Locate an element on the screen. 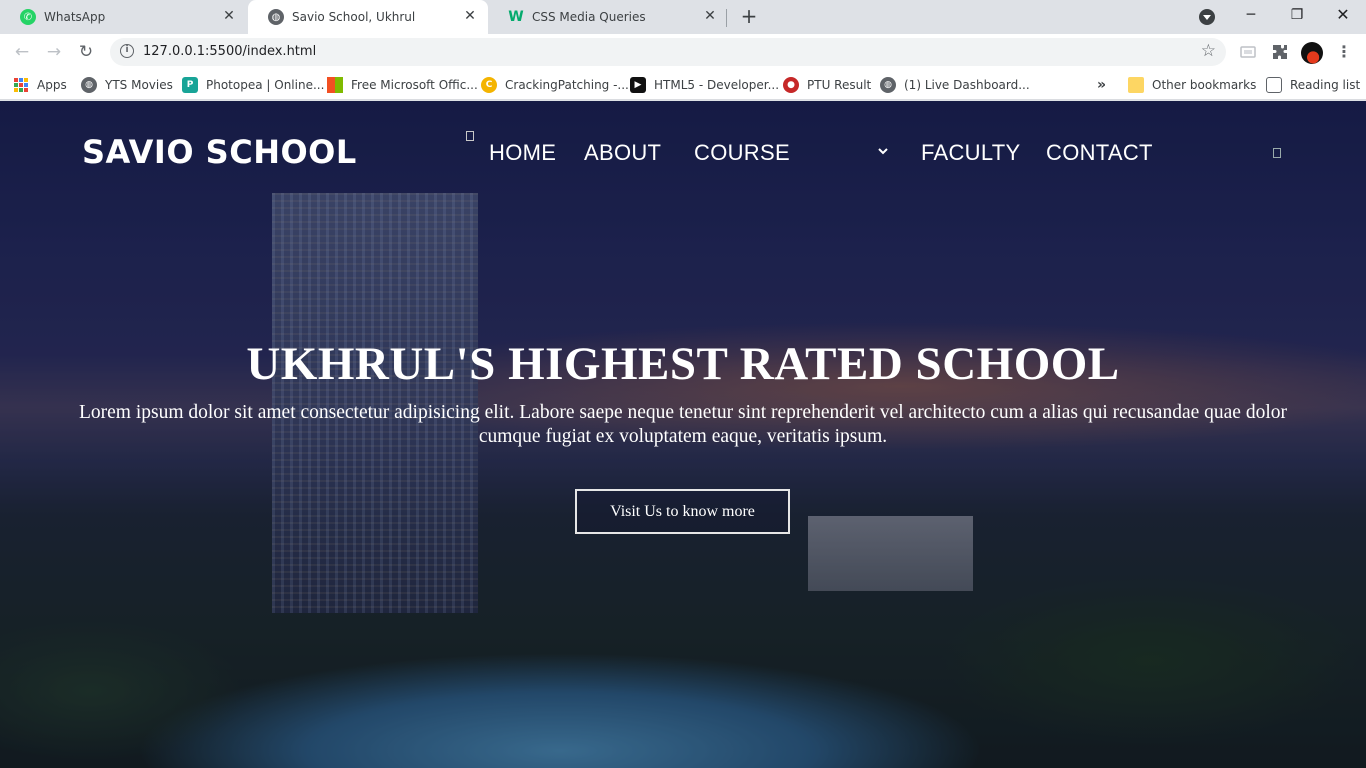 The height and width of the screenshot is (768, 1366). reading-list-button: Reading list is located at coordinates (1313, 85).